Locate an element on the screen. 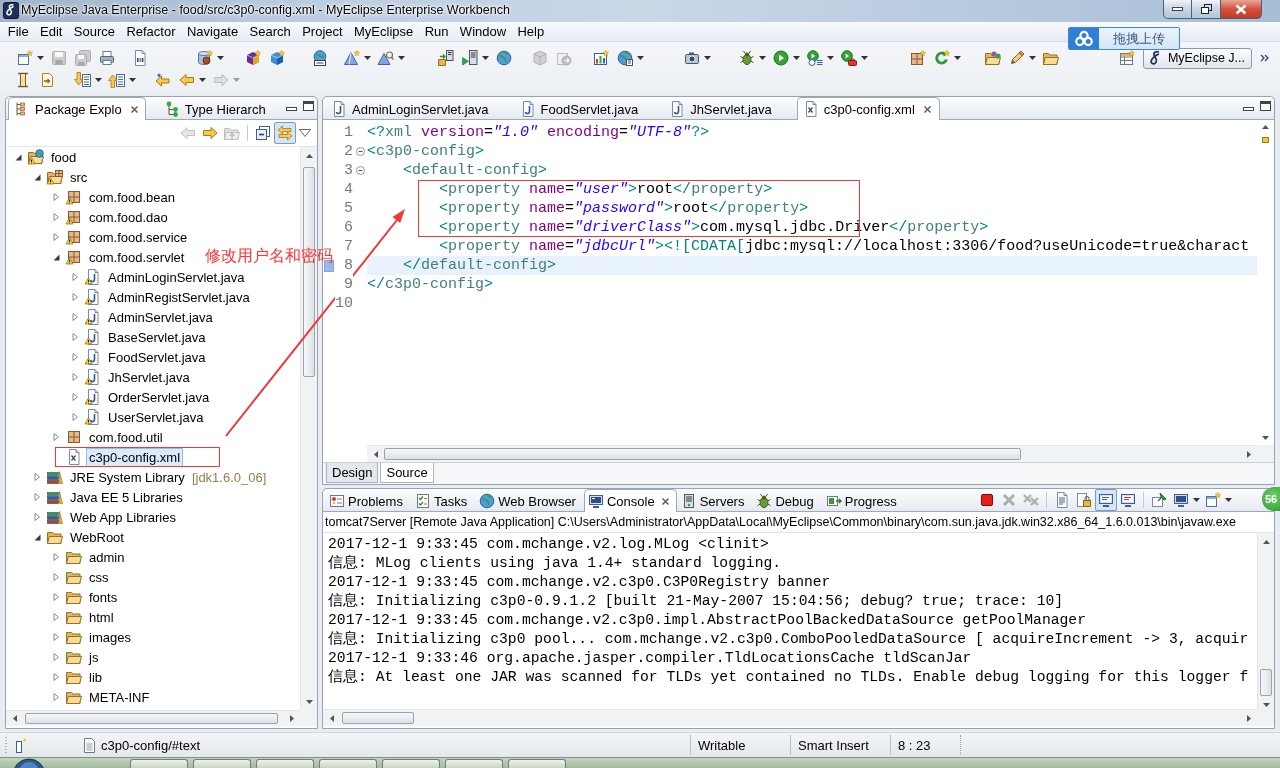  menu-item: Navigate is located at coordinates (212, 31).